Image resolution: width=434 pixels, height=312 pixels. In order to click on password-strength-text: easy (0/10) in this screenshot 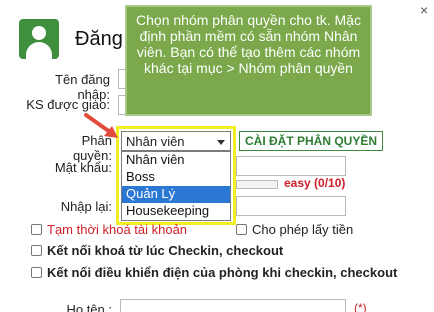, I will do `click(315, 183)`.